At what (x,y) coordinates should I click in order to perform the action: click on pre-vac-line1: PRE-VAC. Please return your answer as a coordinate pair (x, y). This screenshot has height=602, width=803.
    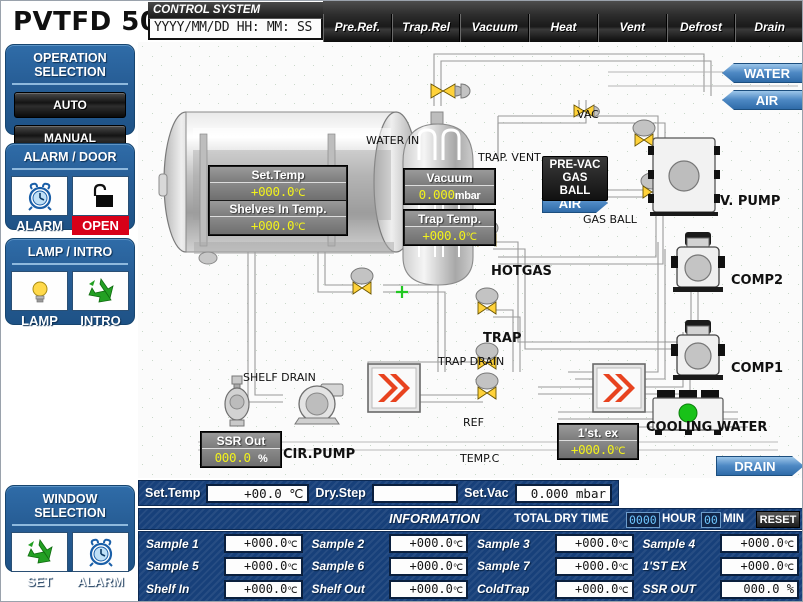
    Looking at the image, I should click on (575, 165).